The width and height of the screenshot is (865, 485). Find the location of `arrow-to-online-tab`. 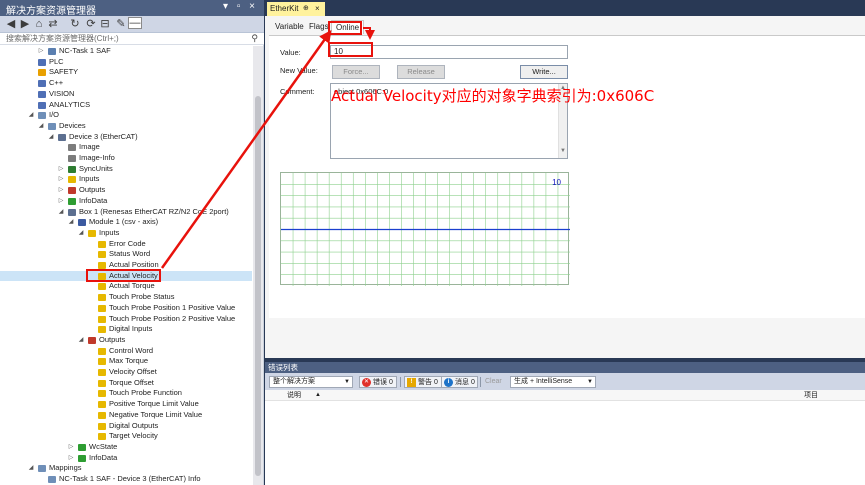

arrow-to-online-tab is located at coordinates (246, 149).